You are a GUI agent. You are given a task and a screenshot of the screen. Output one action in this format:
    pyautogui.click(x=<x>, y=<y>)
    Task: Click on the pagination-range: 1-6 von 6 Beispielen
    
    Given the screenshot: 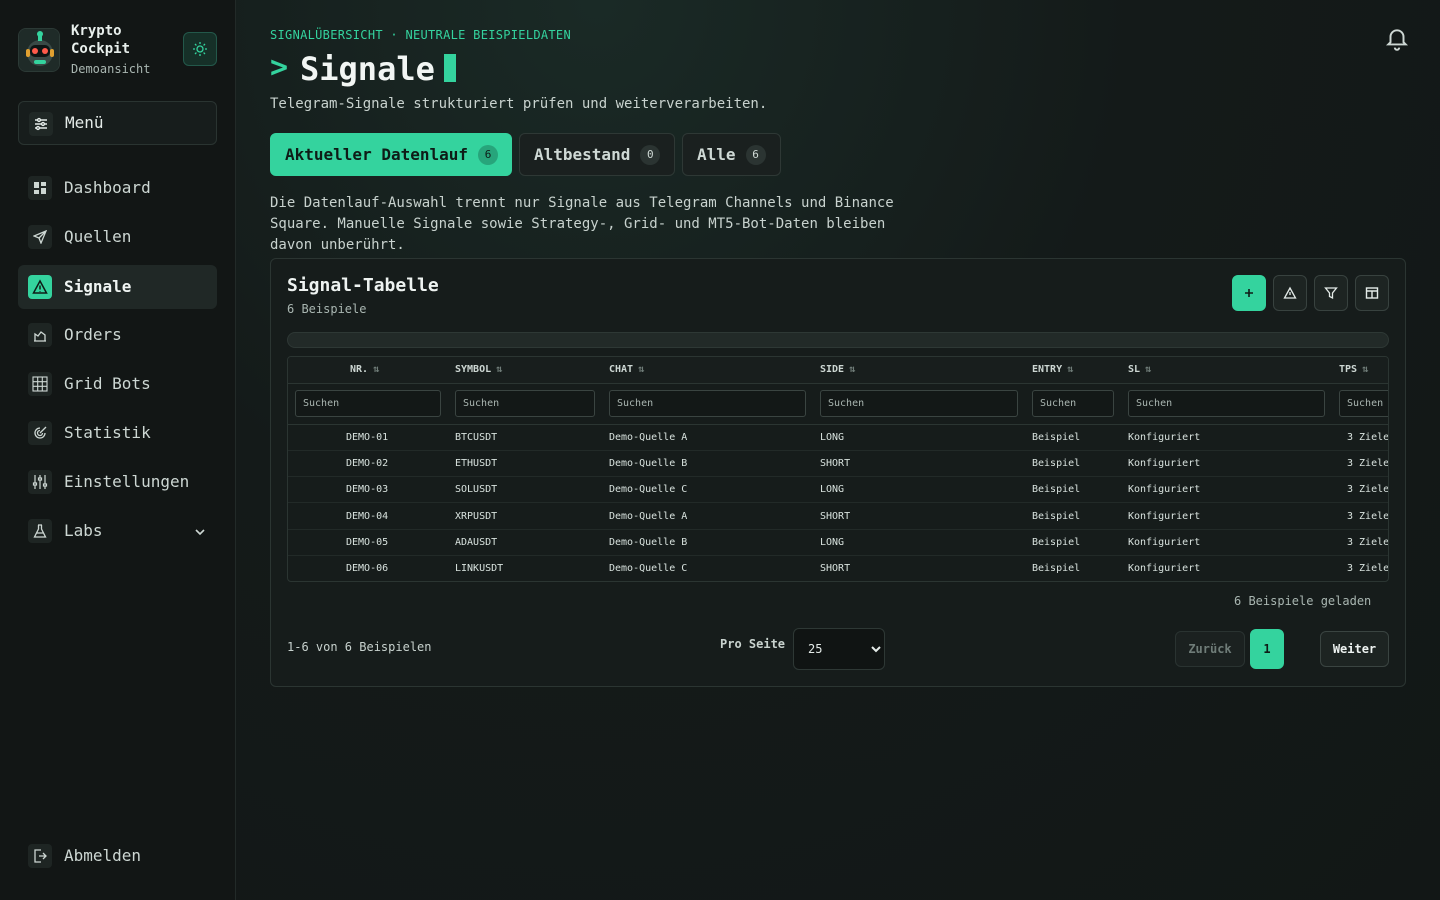 What is the action you would take?
    pyautogui.click(x=359, y=647)
    